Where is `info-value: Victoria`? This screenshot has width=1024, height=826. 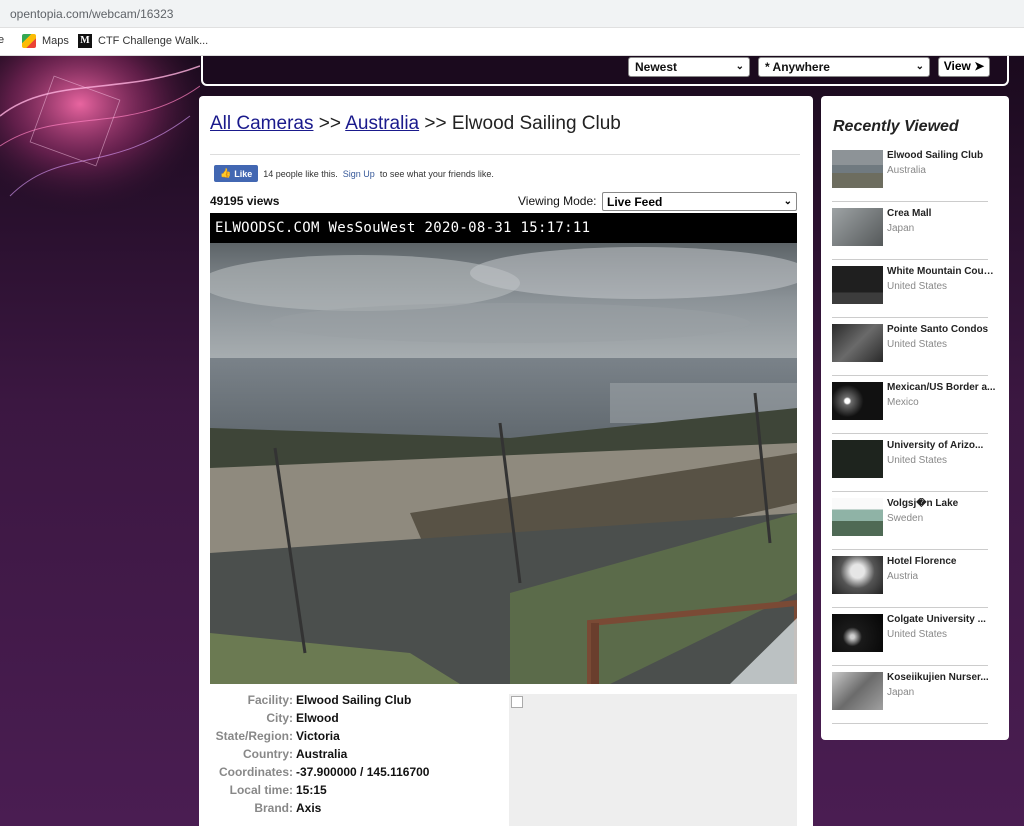 info-value: Victoria is located at coordinates (318, 736).